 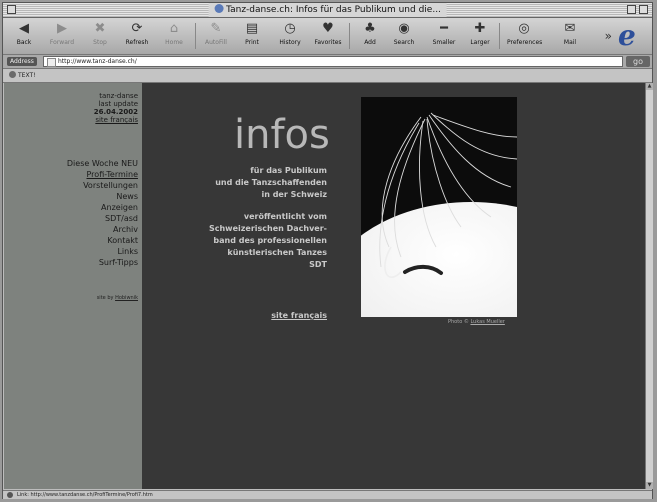 What do you see at coordinates (444, 28) in the screenshot?
I see `smaller-icon: ━` at bounding box center [444, 28].